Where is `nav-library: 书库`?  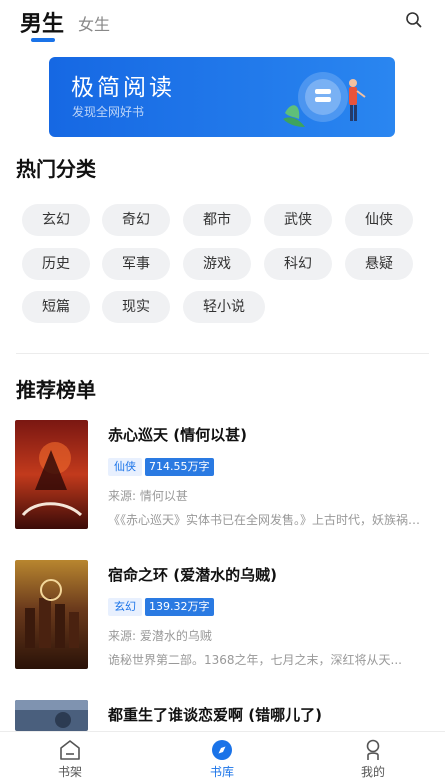 nav-library: 书库 is located at coordinates (222, 756).